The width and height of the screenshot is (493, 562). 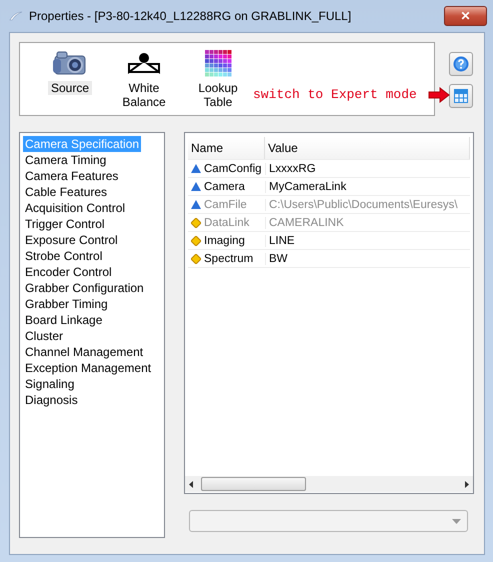 I want to click on category-item: Camera Timing, so click(x=65, y=160).